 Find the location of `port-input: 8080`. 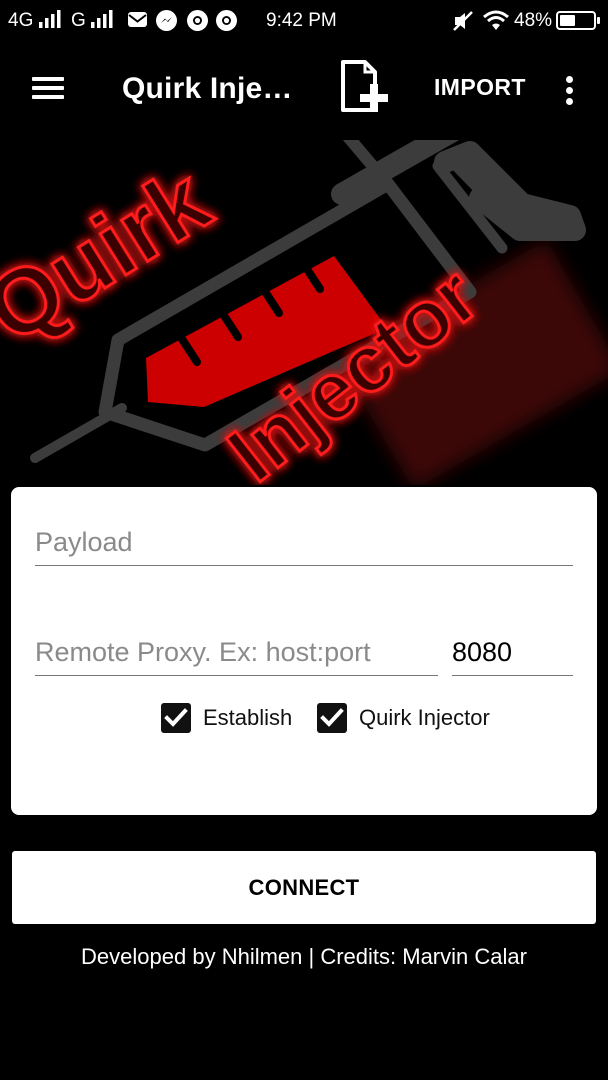

port-input: 8080 is located at coordinates (512, 652).